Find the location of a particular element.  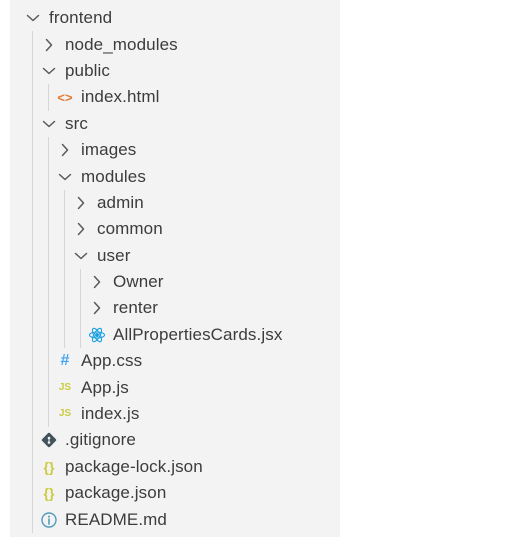

folder-label: images is located at coordinates (109, 150).